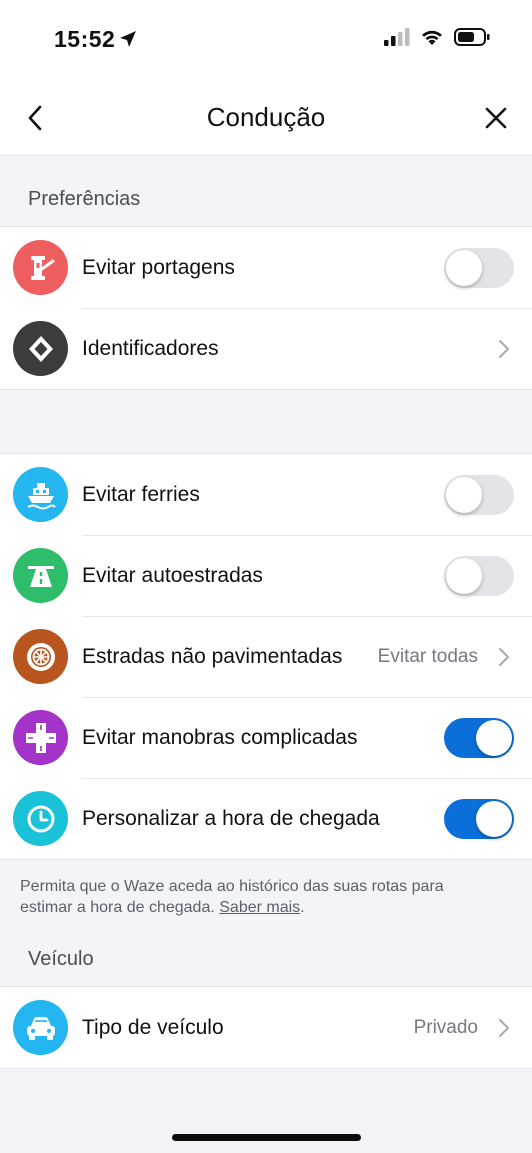 The height and width of the screenshot is (1153, 532). I want to click on diamond-icon, so click(40, 348).